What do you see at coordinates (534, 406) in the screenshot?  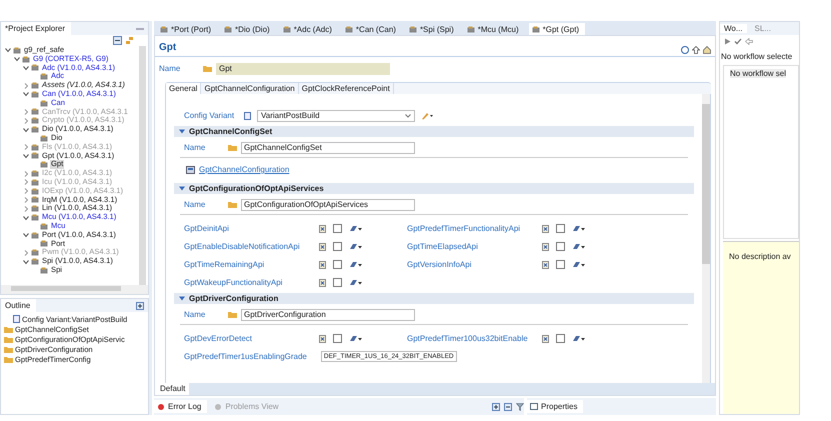 I see `window-icon` at bounding box center [534, 406].